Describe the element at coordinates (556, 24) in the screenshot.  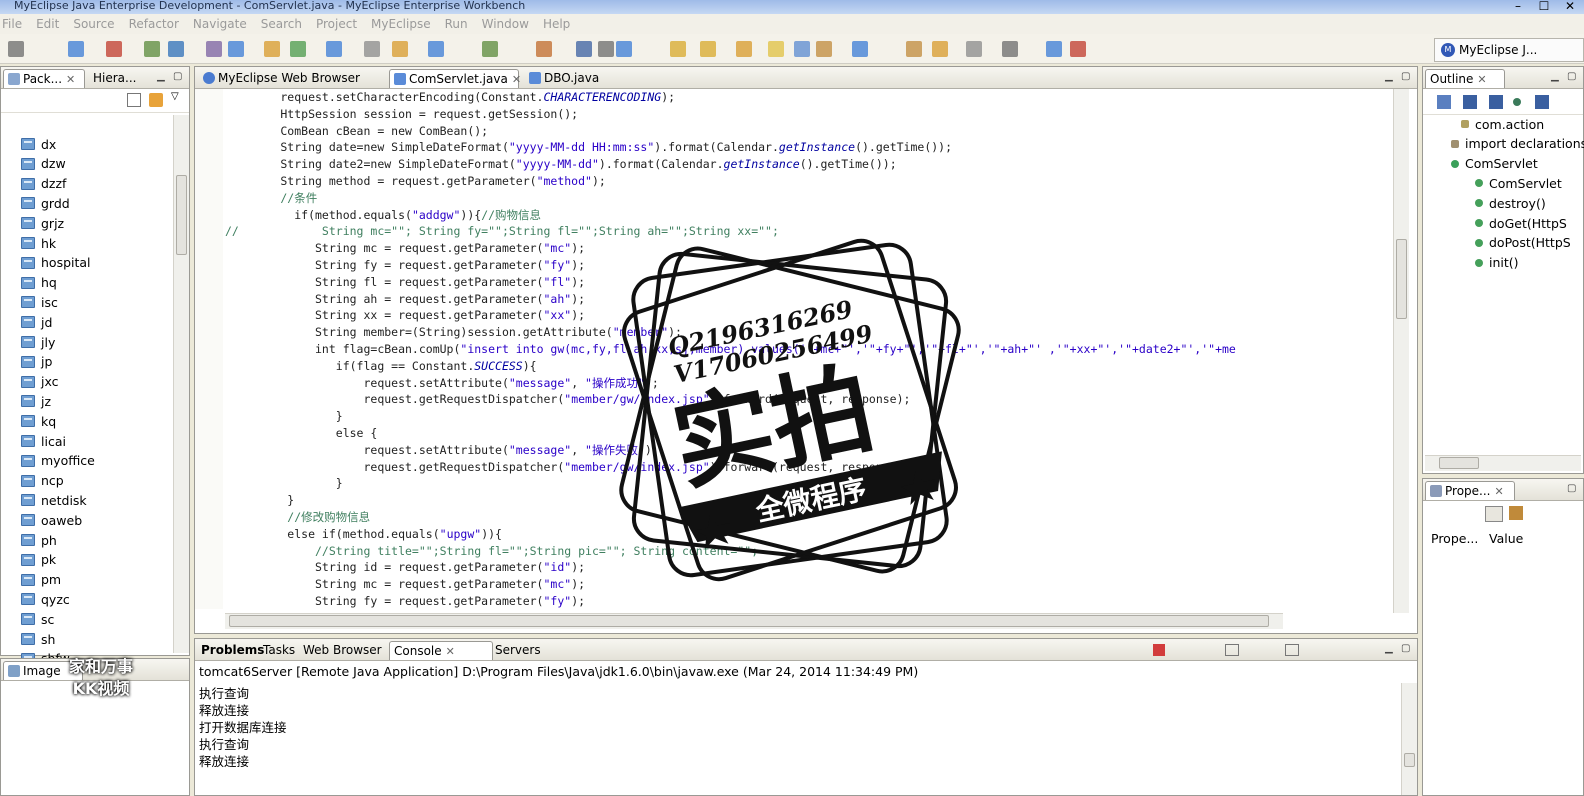
I see `menu-help: Help` at that location.